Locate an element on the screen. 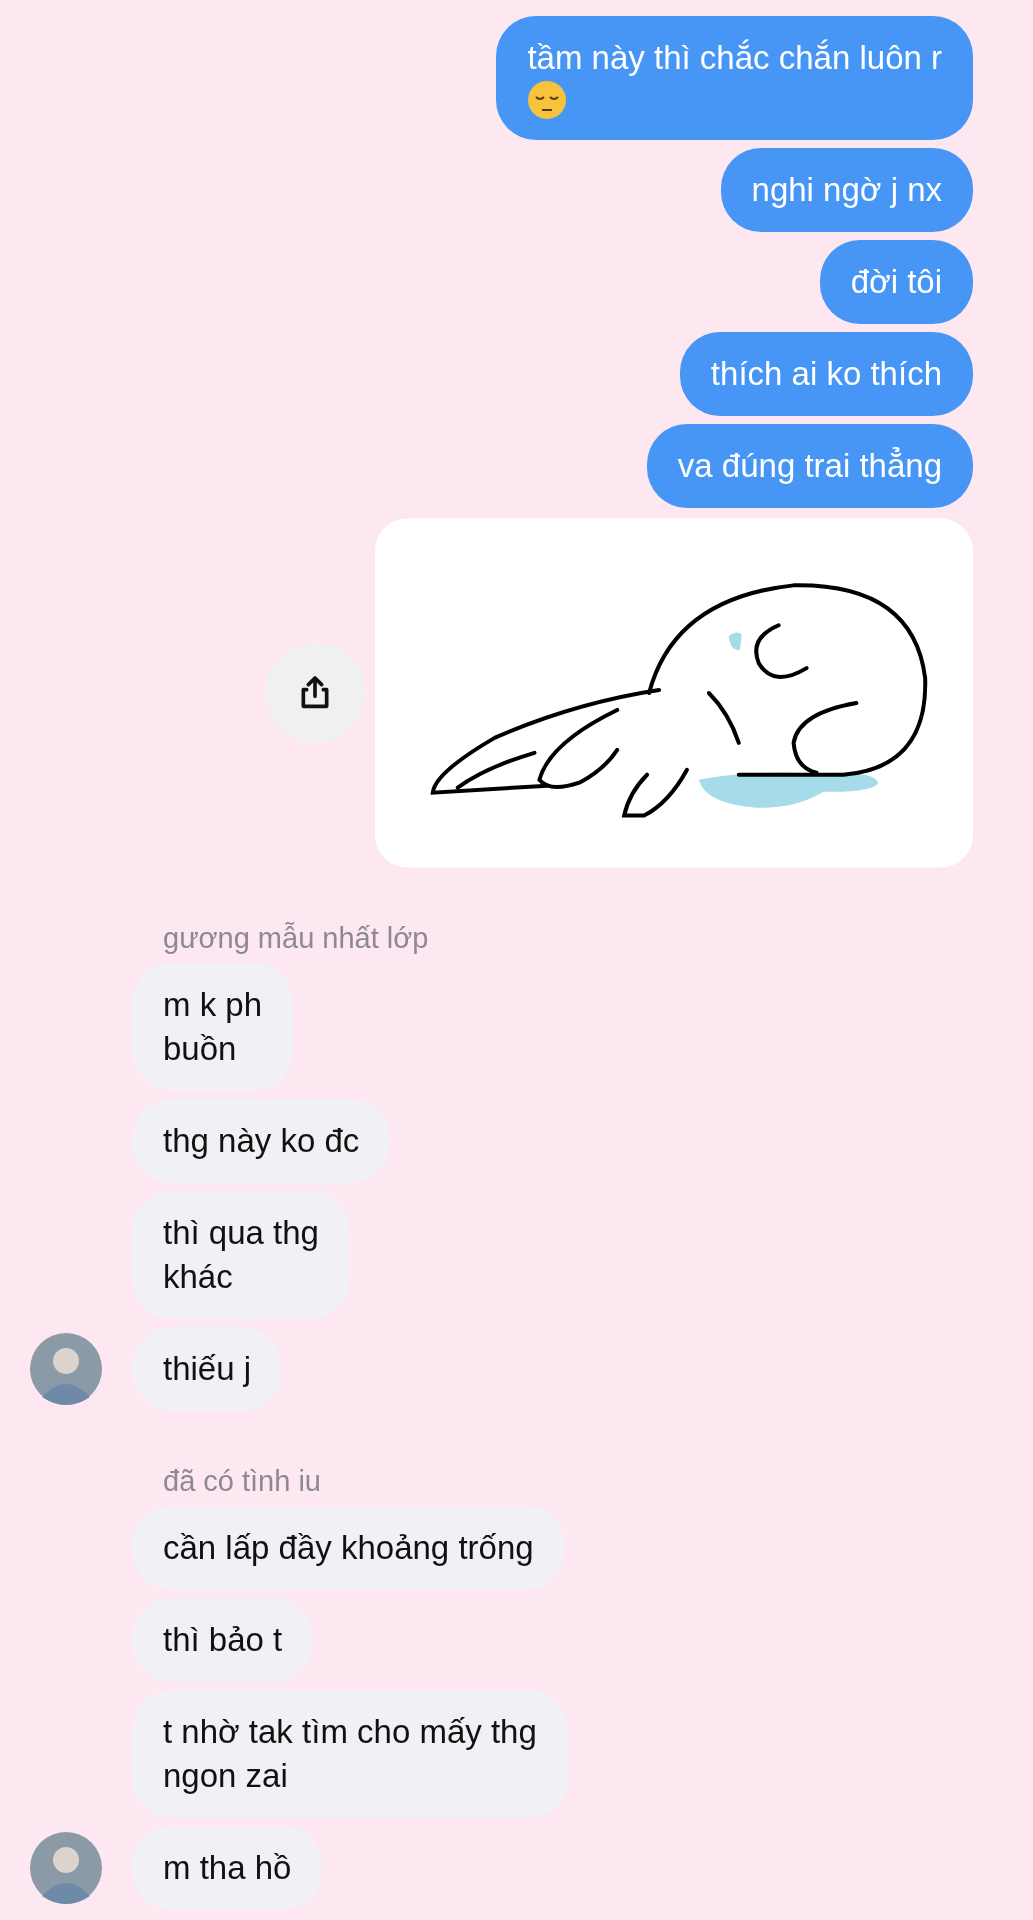  received-message: m k ph buồn is located at coordinates (213, 1027).